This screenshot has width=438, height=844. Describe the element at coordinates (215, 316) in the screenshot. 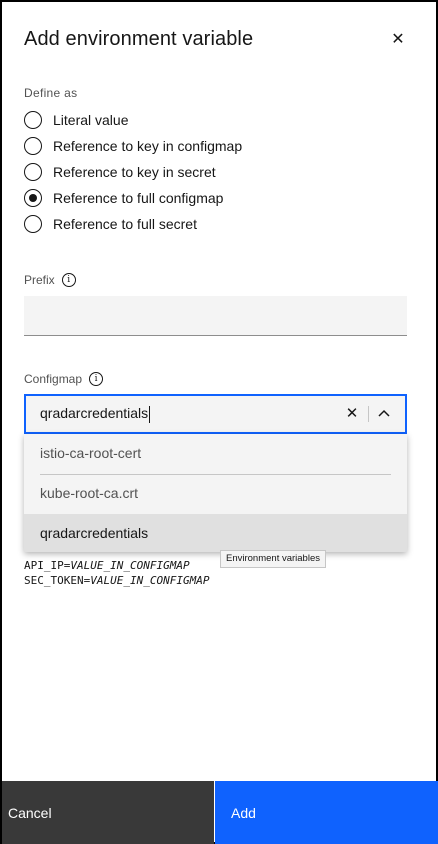

I see `prefix-input` at that location.